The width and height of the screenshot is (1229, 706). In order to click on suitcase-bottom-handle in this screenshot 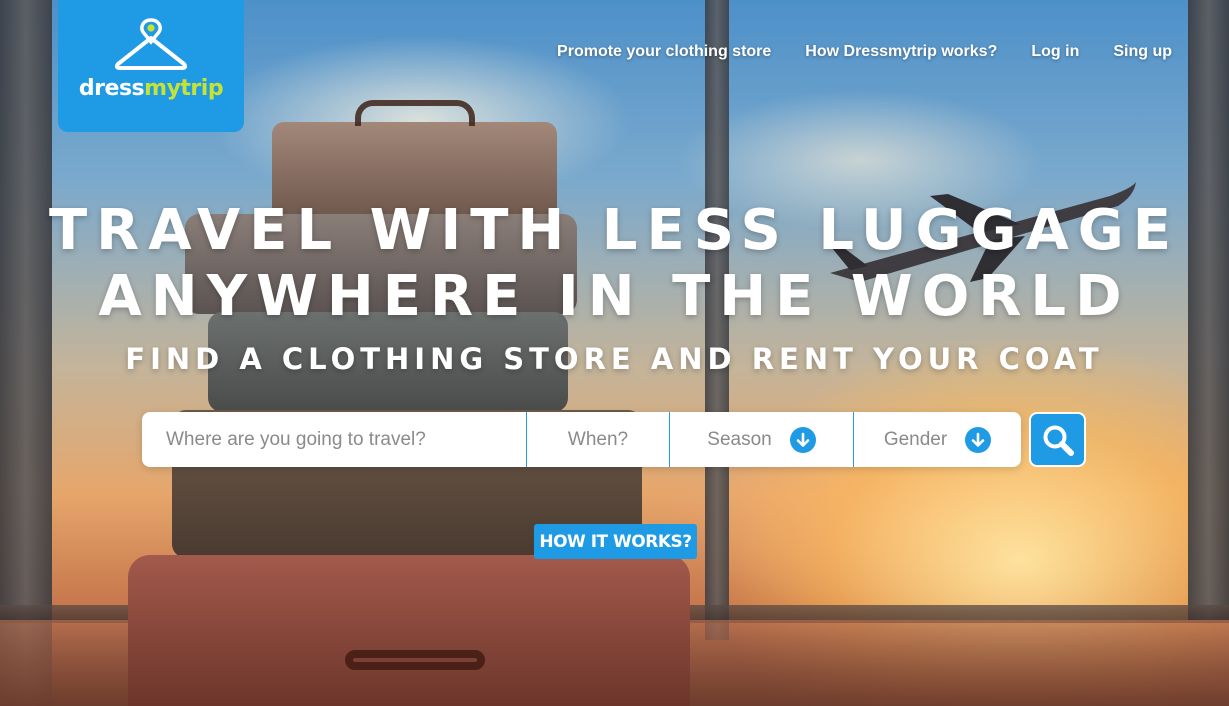, I will do `click(415, 660)`.